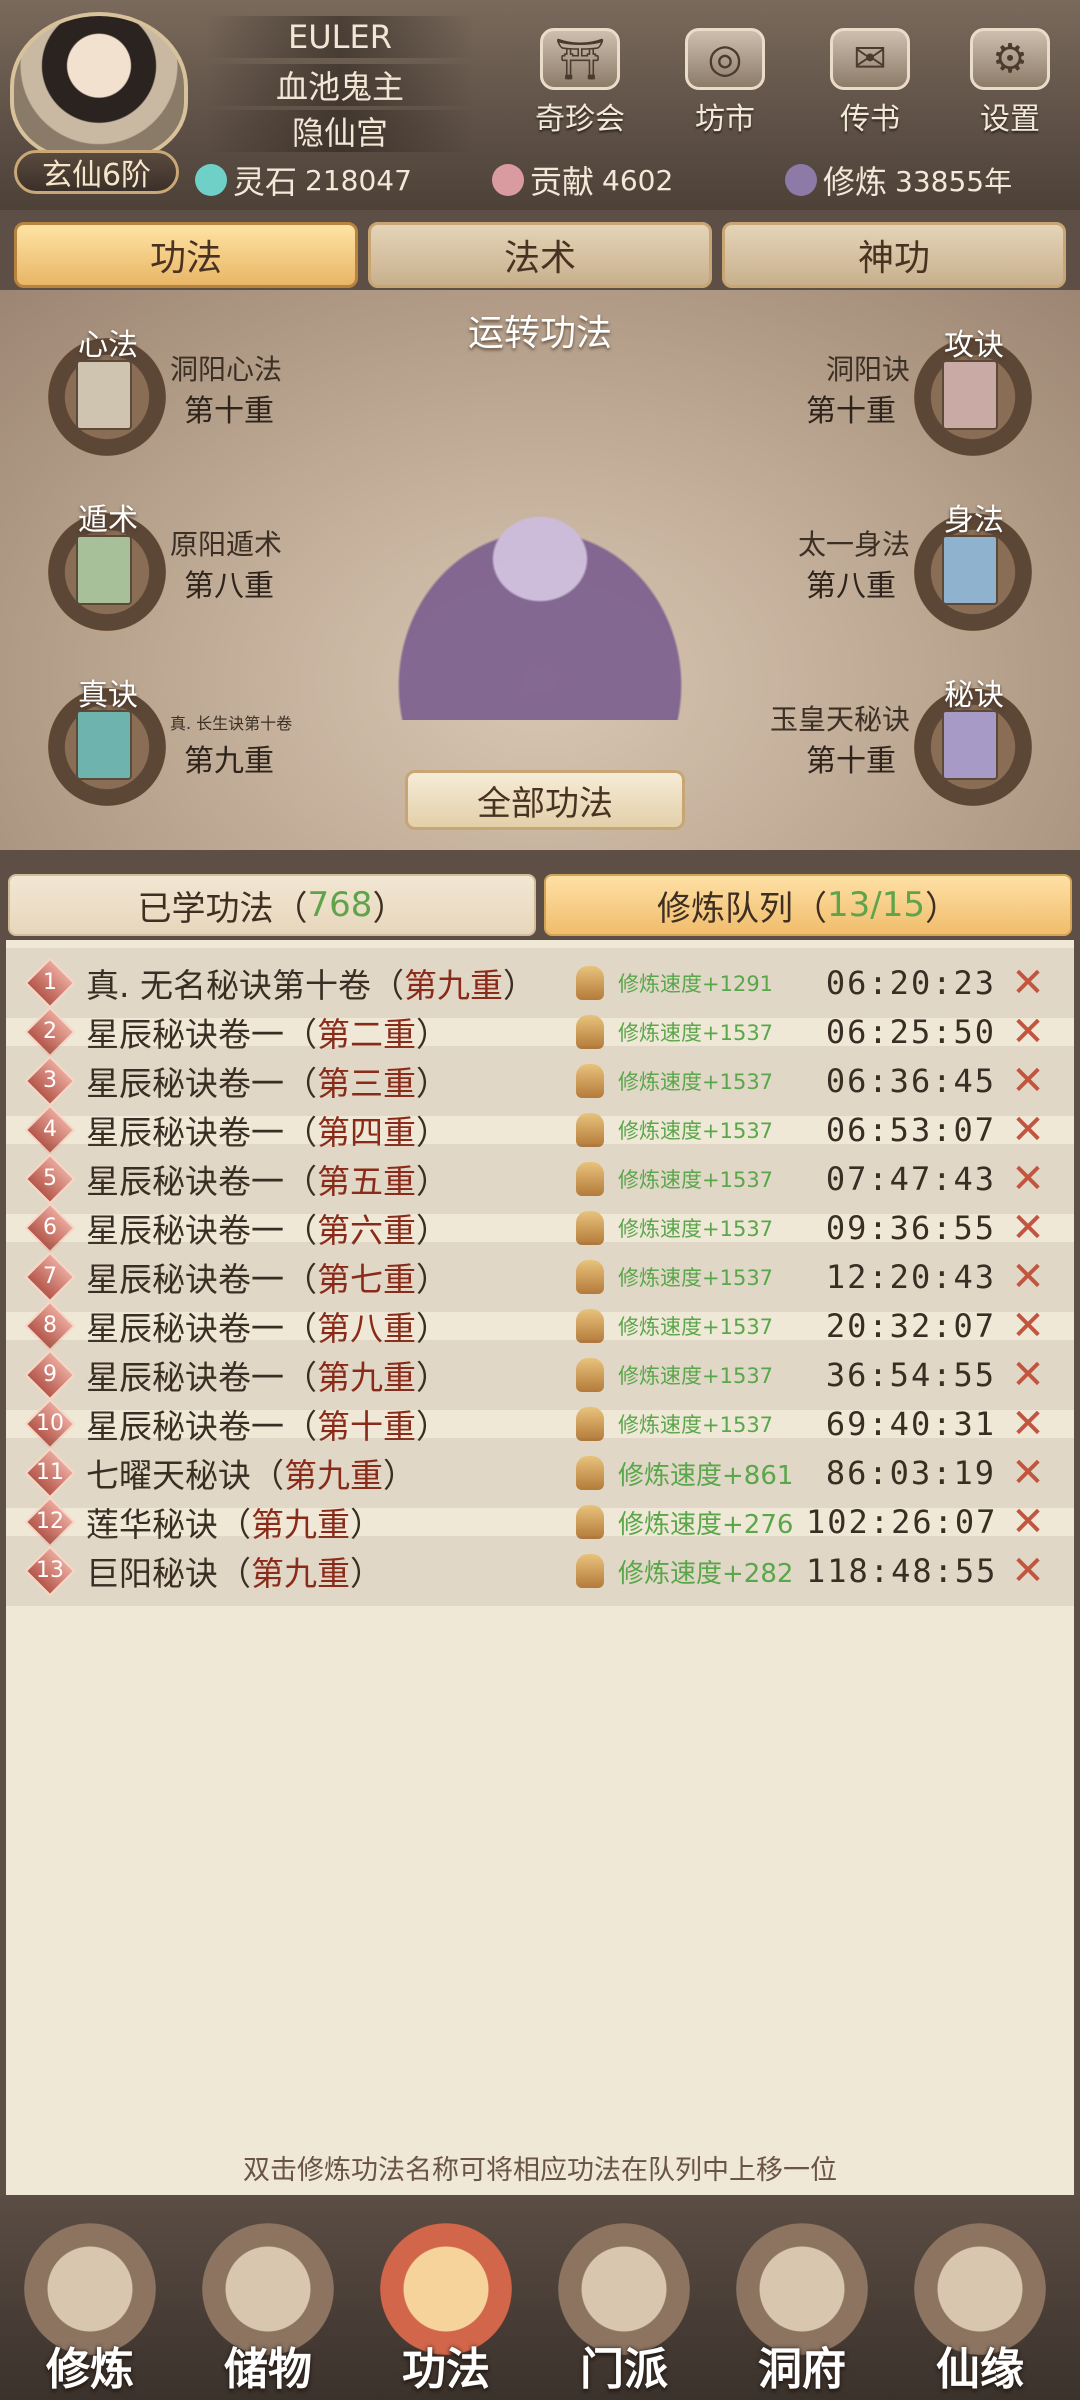 Image resolution: width=1080 pixels, height=2400 pixels. What do you see at coordinates (540, 2297) in the screenshot?
I see `bottom-nav: 修炼 储物 功法 门派 洞府 仙缘` at bounding box center [540, 2297].